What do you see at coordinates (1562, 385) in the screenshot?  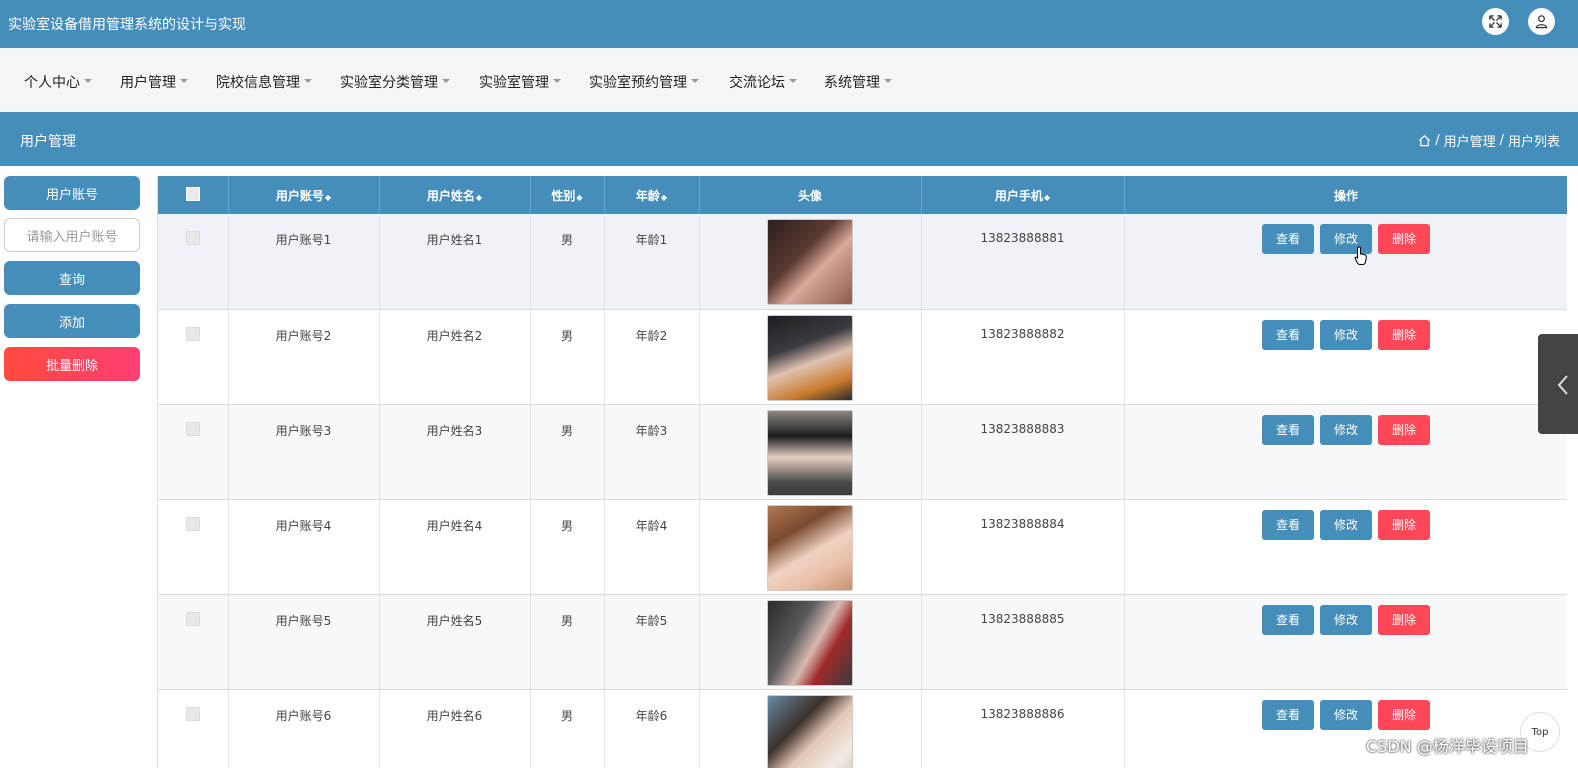 I see `chevron-left-icon` at bounding box center [1562, 385].